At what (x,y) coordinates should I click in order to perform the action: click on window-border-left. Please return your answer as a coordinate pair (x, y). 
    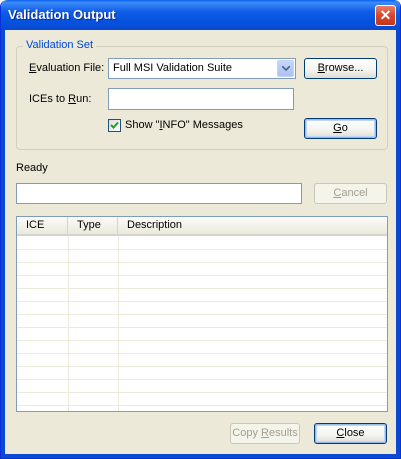
    Looking at the image, I should click on (3, 244).